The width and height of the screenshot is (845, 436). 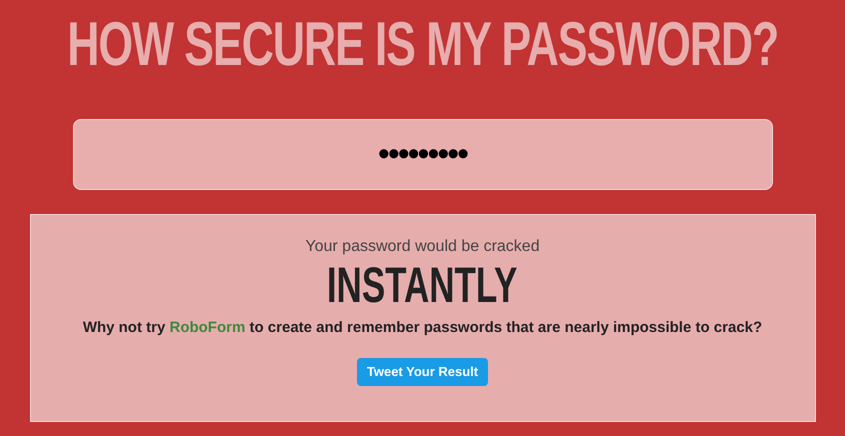 I want to click on roboform-link: RoboForm, so click(x=207, y=327).